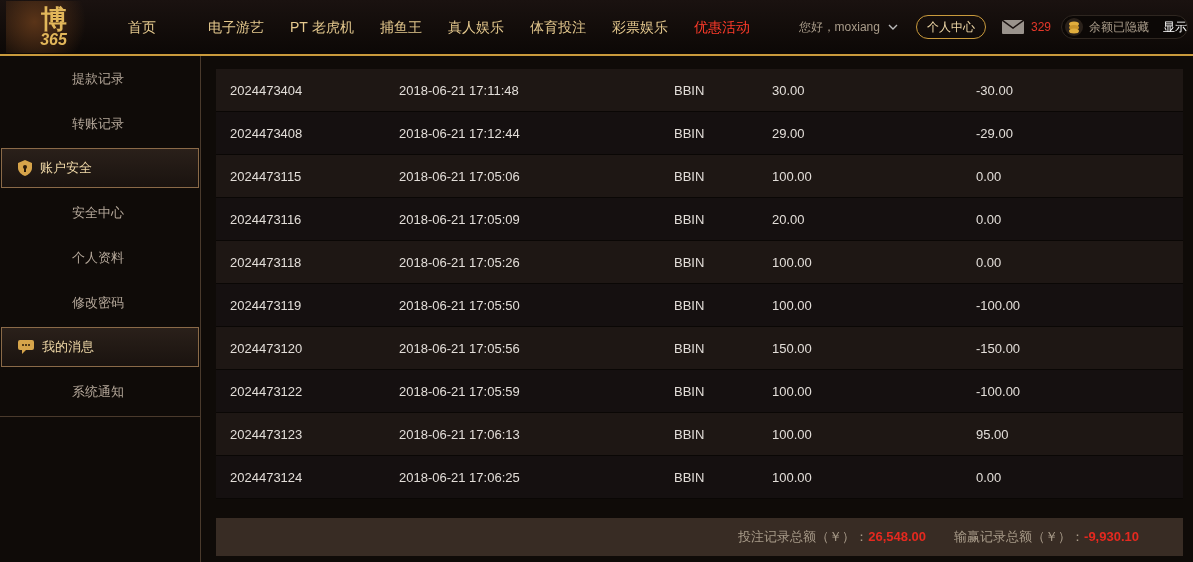 This screenshot has width=1193, height=562. Describe the element at coordinates (236, 27) in the screenshot. I see `nav-link: 电子游艺` at that location.